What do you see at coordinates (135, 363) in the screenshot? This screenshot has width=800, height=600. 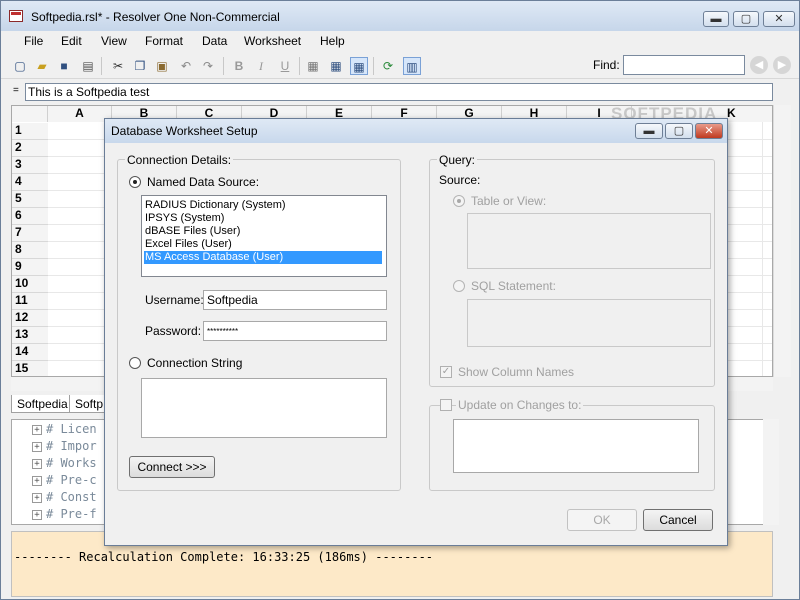 I see `connection-string-radio` at bounding box center [135, 363].